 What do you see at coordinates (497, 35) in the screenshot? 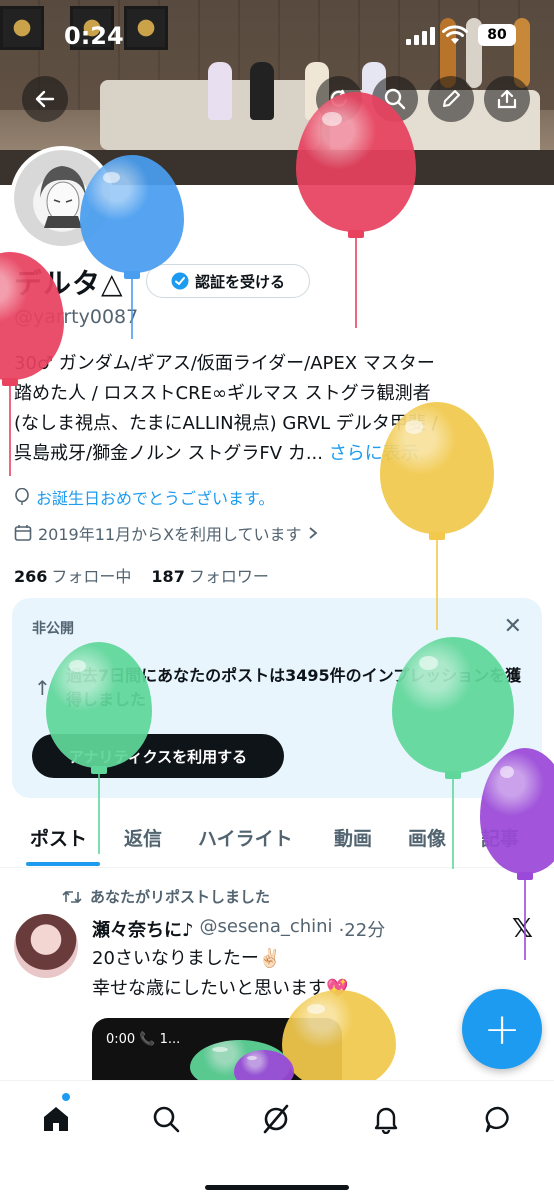
I see `battery-indicator: 80` at bounding box center [497, 35].